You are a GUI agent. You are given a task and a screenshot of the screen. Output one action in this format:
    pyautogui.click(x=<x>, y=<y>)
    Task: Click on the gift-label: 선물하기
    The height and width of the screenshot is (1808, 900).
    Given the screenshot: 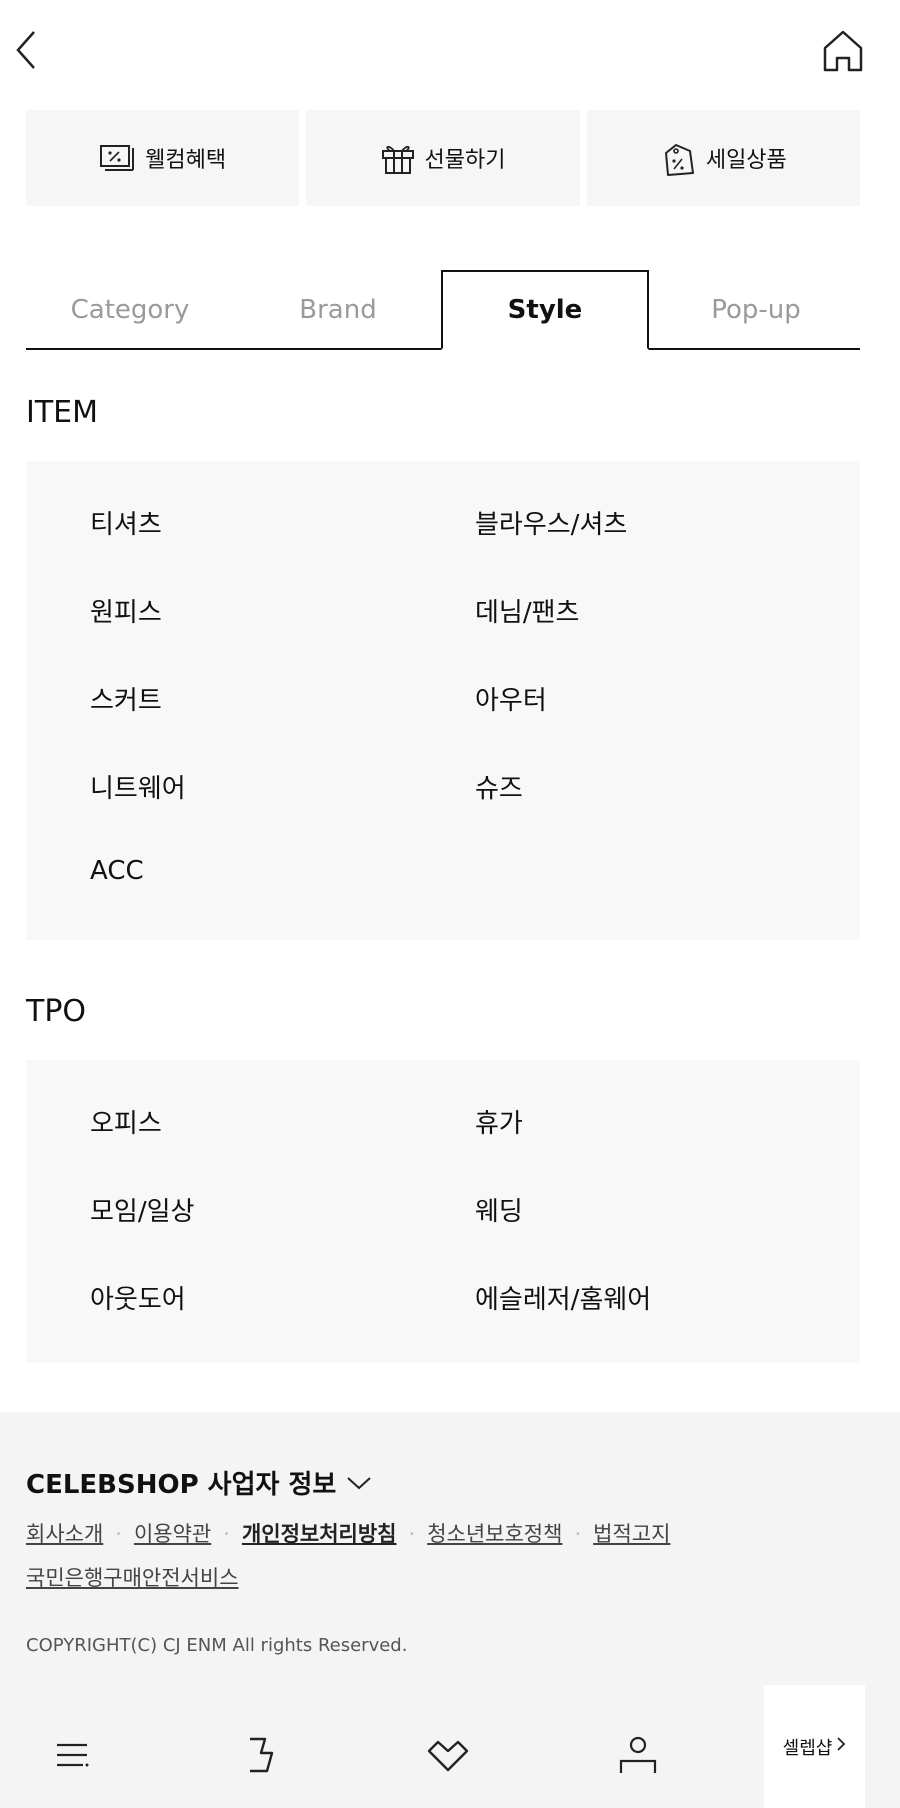 What is the action you would take?
    pyautogui.click(x=465, y=160)
    